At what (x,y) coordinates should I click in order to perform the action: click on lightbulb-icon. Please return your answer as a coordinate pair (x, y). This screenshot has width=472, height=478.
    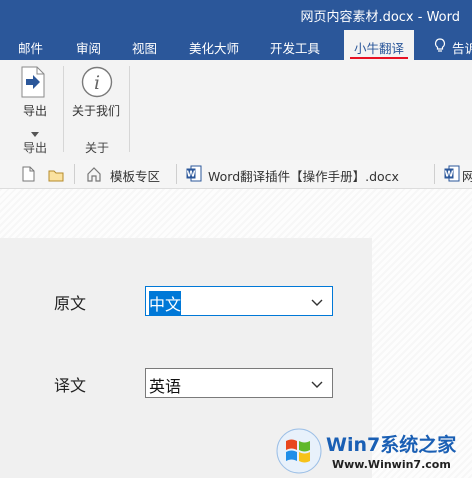
    Looking at the image, I should click on (440, 47).